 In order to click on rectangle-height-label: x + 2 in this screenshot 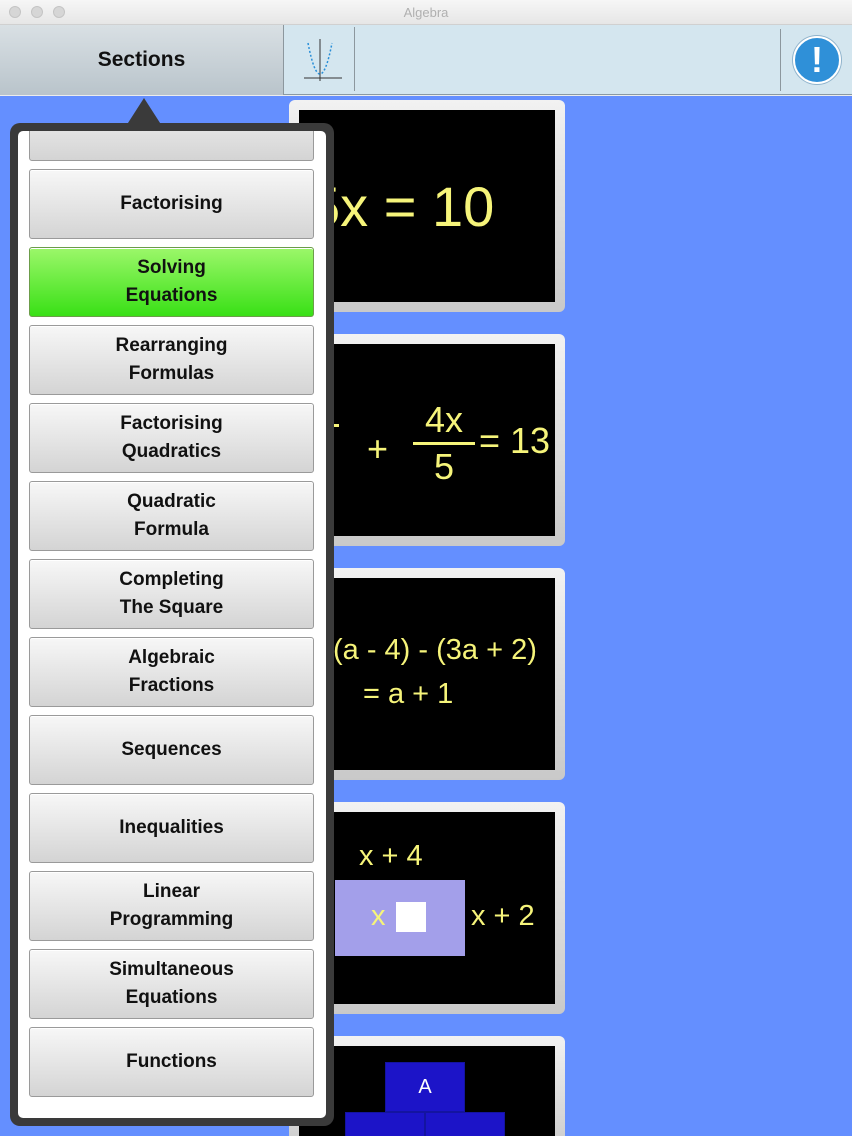, I will do `click(503, 916)`.